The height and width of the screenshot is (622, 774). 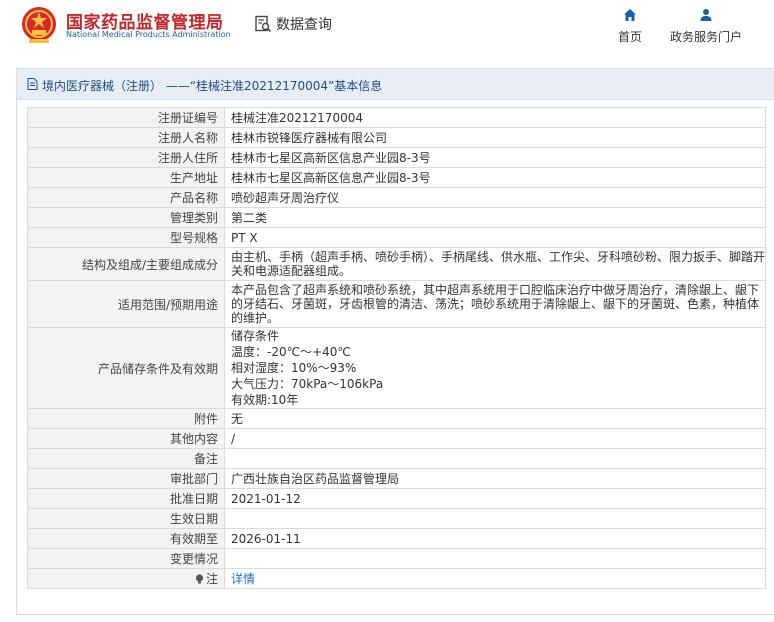 I want to click on field-value: PT X, so click(x=495, y=237).